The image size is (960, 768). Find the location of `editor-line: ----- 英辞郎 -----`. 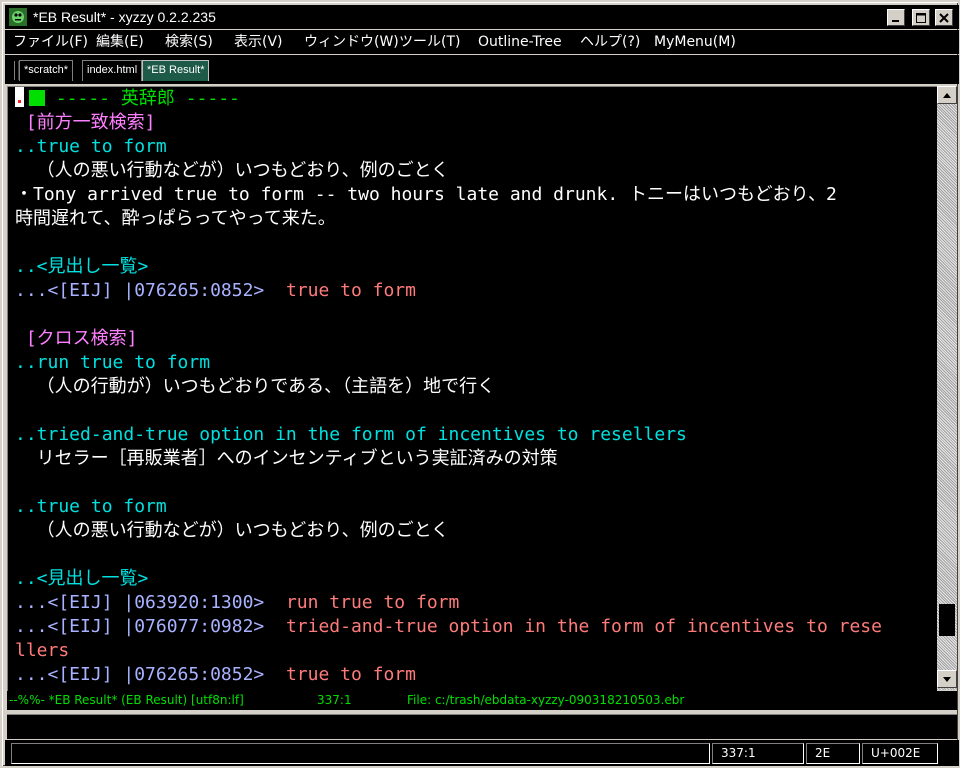

editor-line: ----- 英辞郎 ----- is located at coordinates (127, 99).